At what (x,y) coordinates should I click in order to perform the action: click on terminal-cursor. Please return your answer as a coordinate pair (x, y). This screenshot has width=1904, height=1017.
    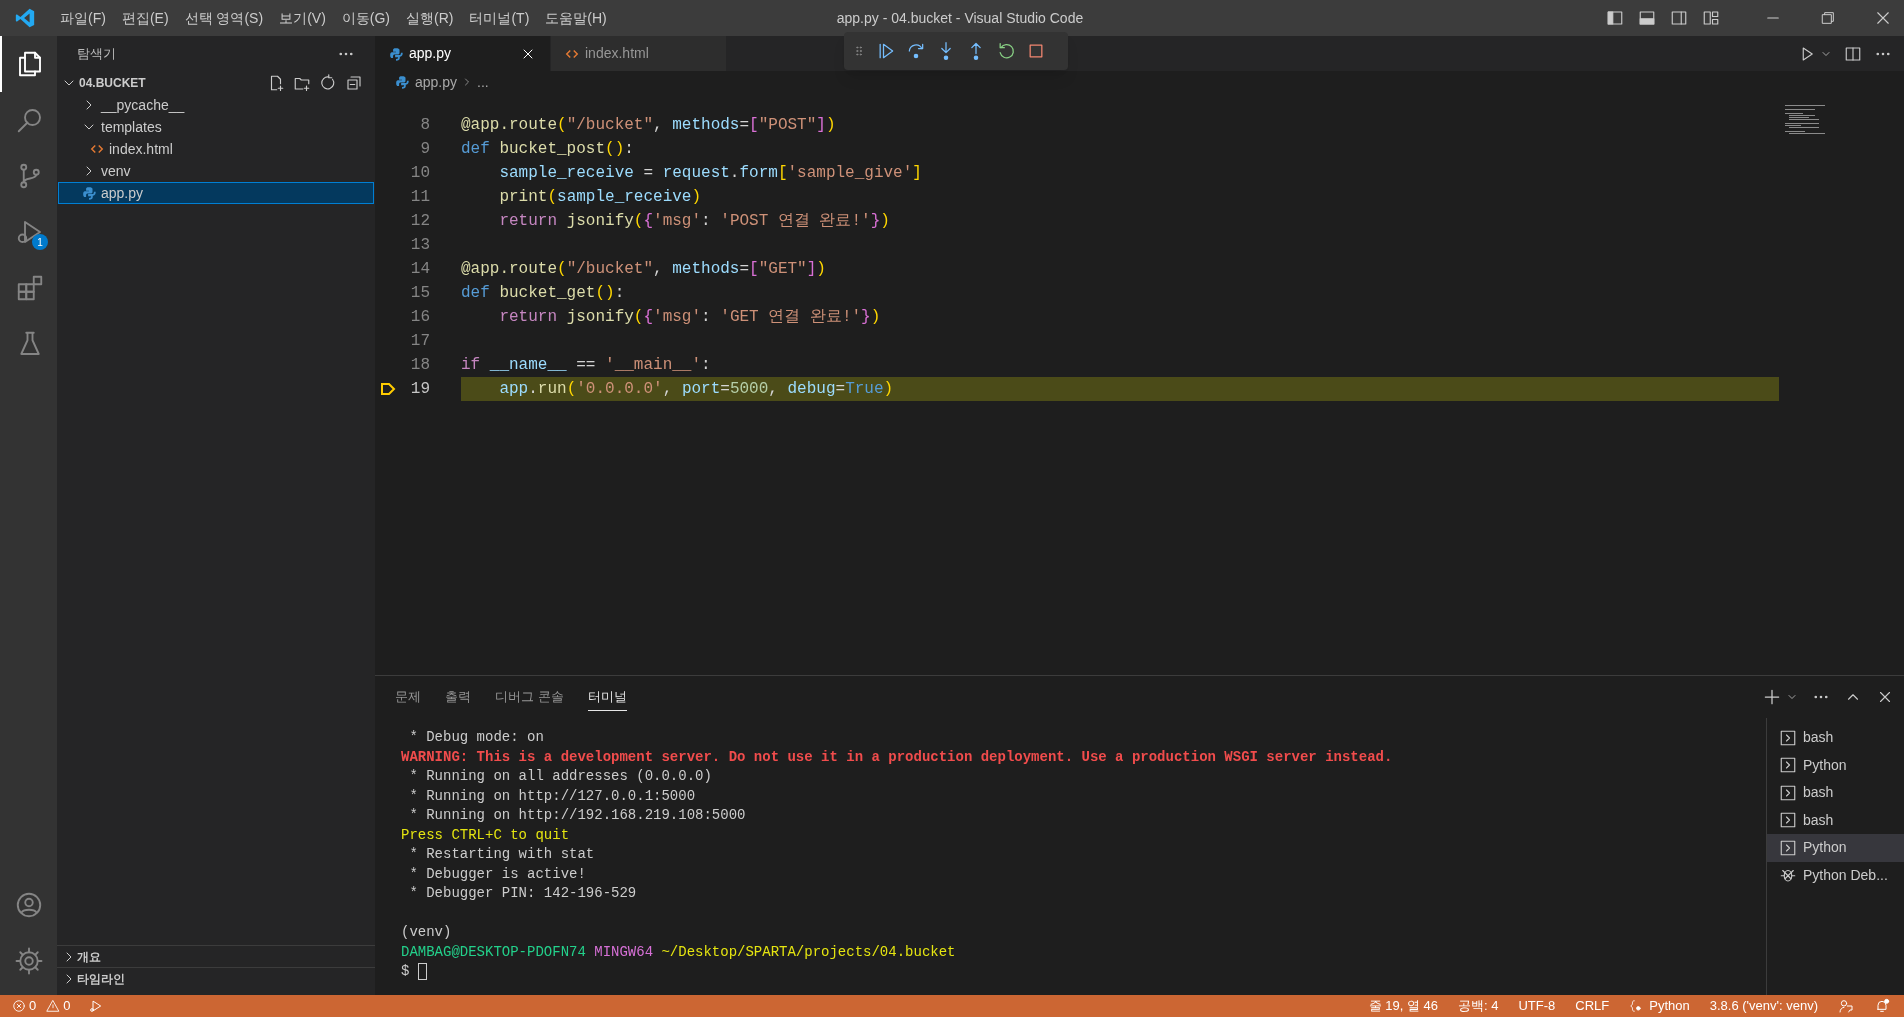
    Looking at the image, I should click on (422, 972).